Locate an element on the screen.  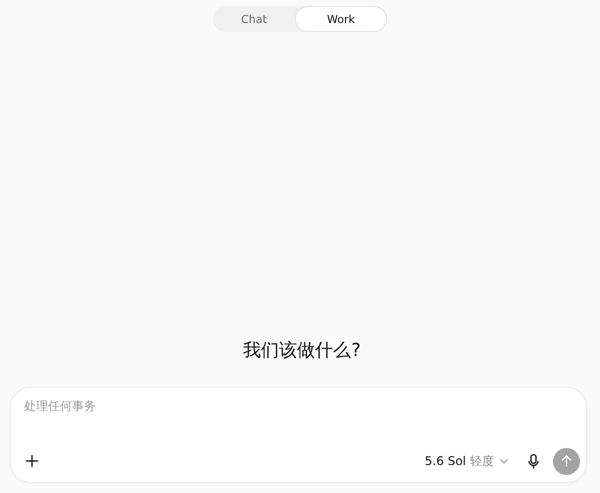
tab: Chat is located at coordinates (254, 19).